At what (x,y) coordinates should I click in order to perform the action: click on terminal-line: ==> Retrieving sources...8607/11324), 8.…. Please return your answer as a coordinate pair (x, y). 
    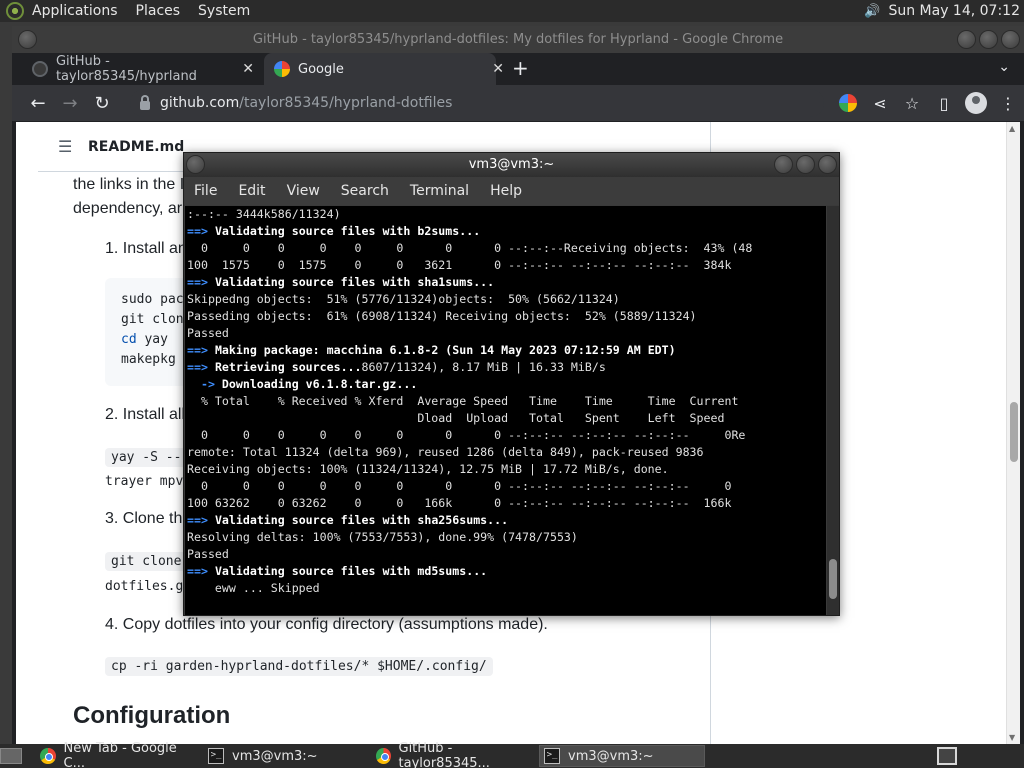
    Looking at the image, I should click on (396, 367).